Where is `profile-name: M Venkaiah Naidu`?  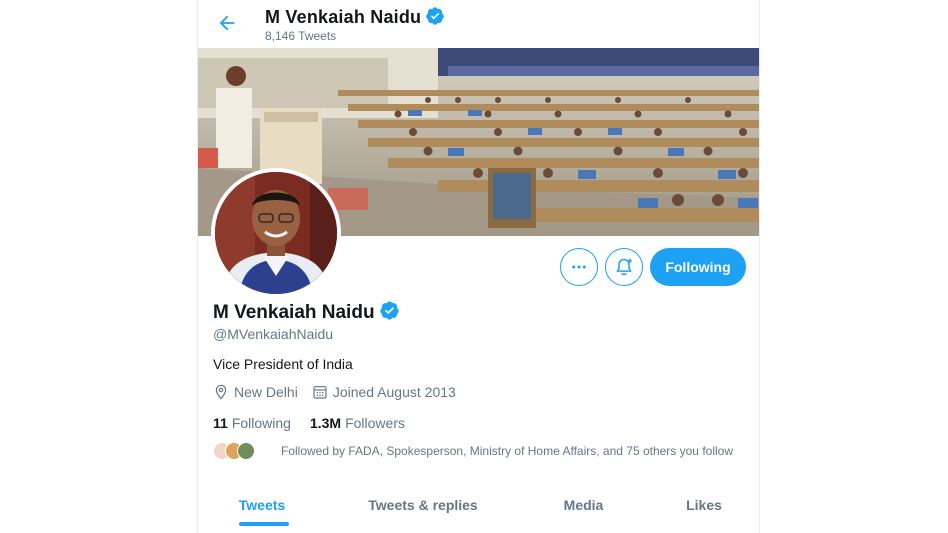 profile-name: M Venkaiah Naidu is located at coordinates (294, 312).